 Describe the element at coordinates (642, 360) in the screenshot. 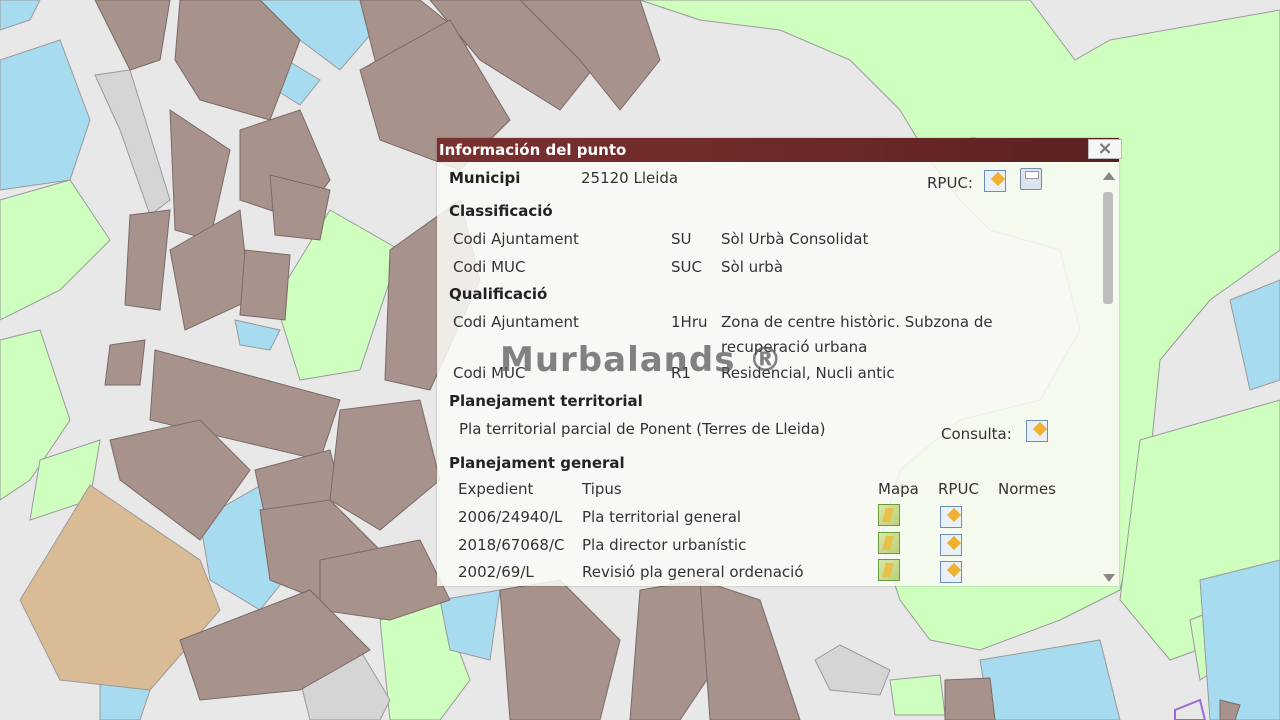

I see `watermark: Murbalands ®` at that location.